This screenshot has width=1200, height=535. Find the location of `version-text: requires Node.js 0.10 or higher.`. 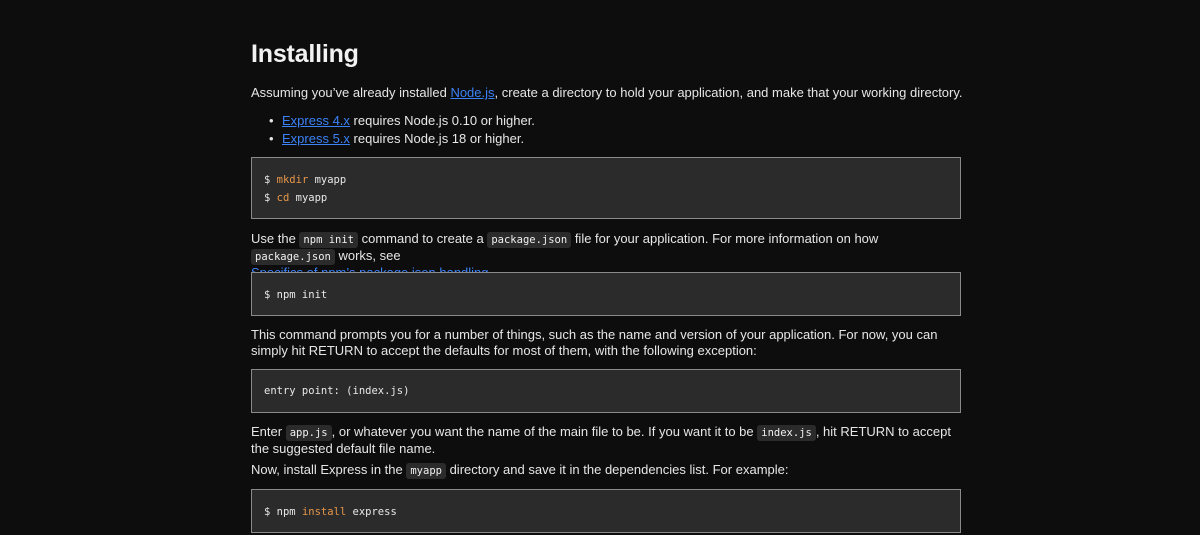

version-text: requires Node.js 0.10 or higher. is located at coordinates (442, 120).